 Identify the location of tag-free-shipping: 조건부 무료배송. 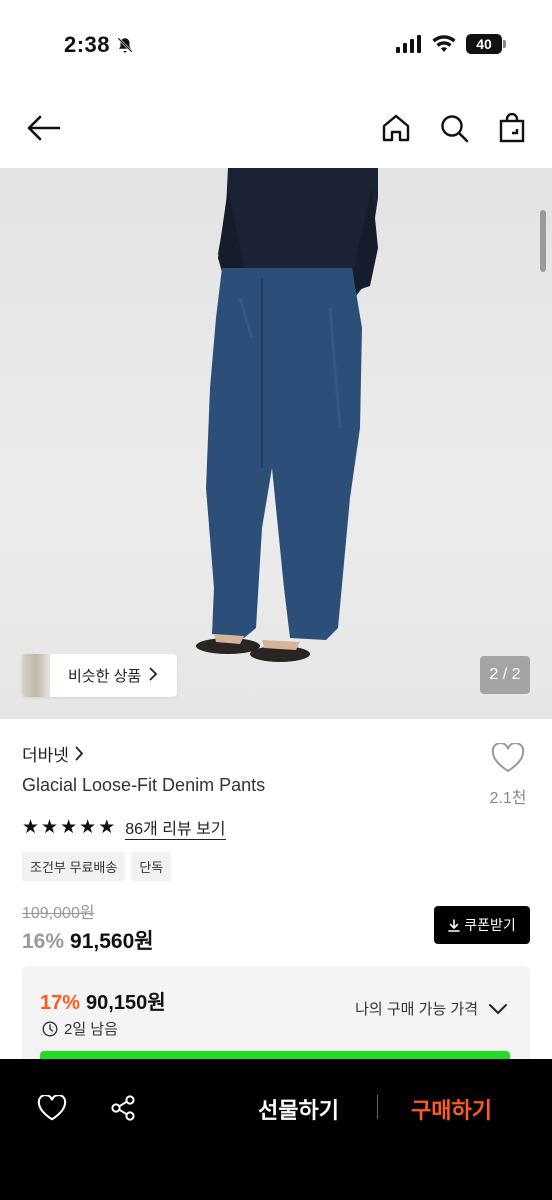
(74, 866).